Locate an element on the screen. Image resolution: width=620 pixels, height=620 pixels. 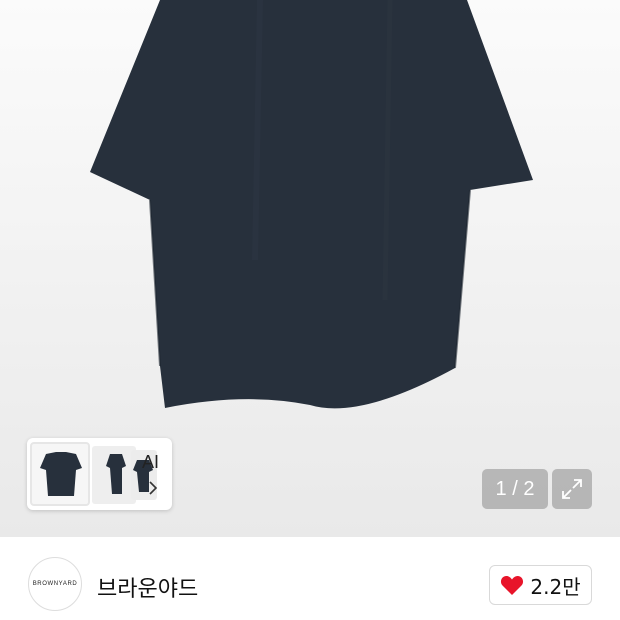
thumbnail-strip: AI is located at coordinates (99, 474).